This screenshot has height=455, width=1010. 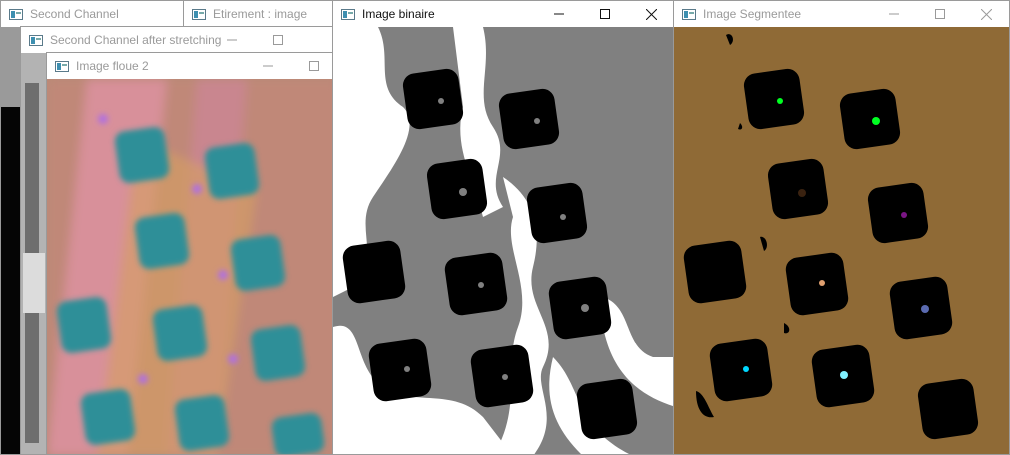 I want to click on window-title: Image binaire, so click(x=398, y=14).